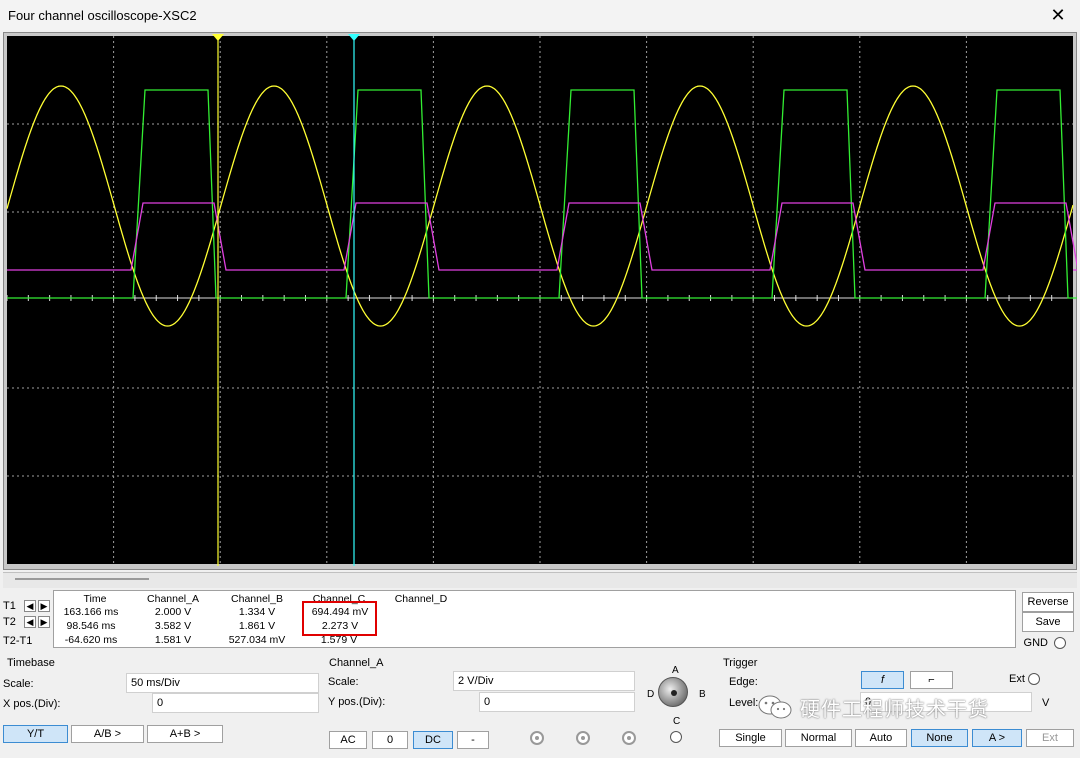 This screenshot has height=758, width=1080. I want to click on none-trigger-button: None, so click(939, 738).